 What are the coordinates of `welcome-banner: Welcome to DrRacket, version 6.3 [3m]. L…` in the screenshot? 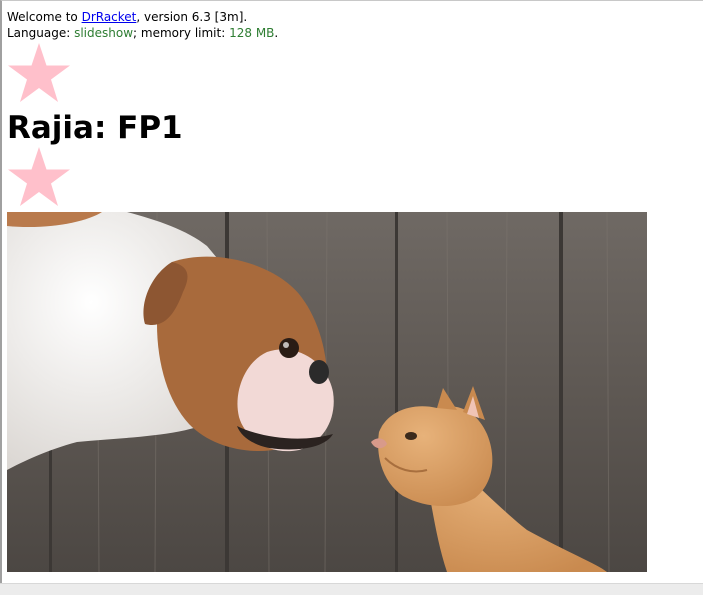 It's located at (142, 25).